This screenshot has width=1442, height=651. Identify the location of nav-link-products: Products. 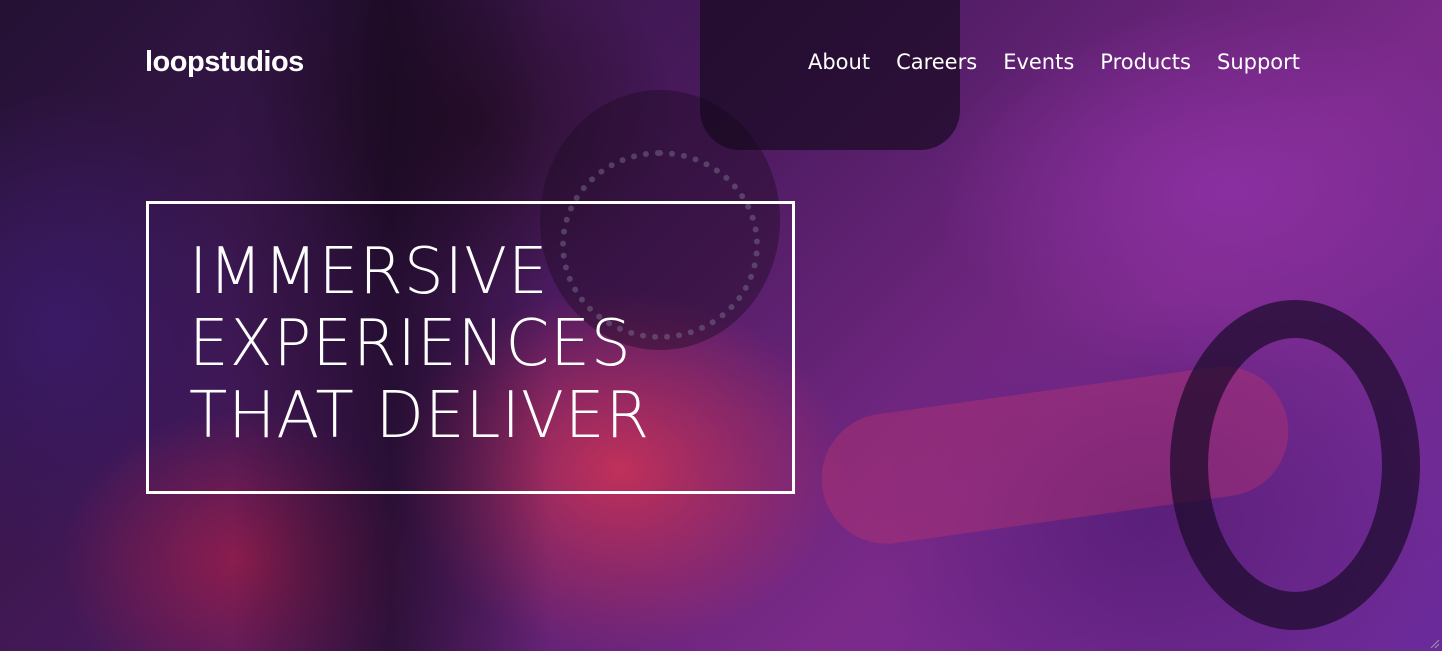
(1145, 62).